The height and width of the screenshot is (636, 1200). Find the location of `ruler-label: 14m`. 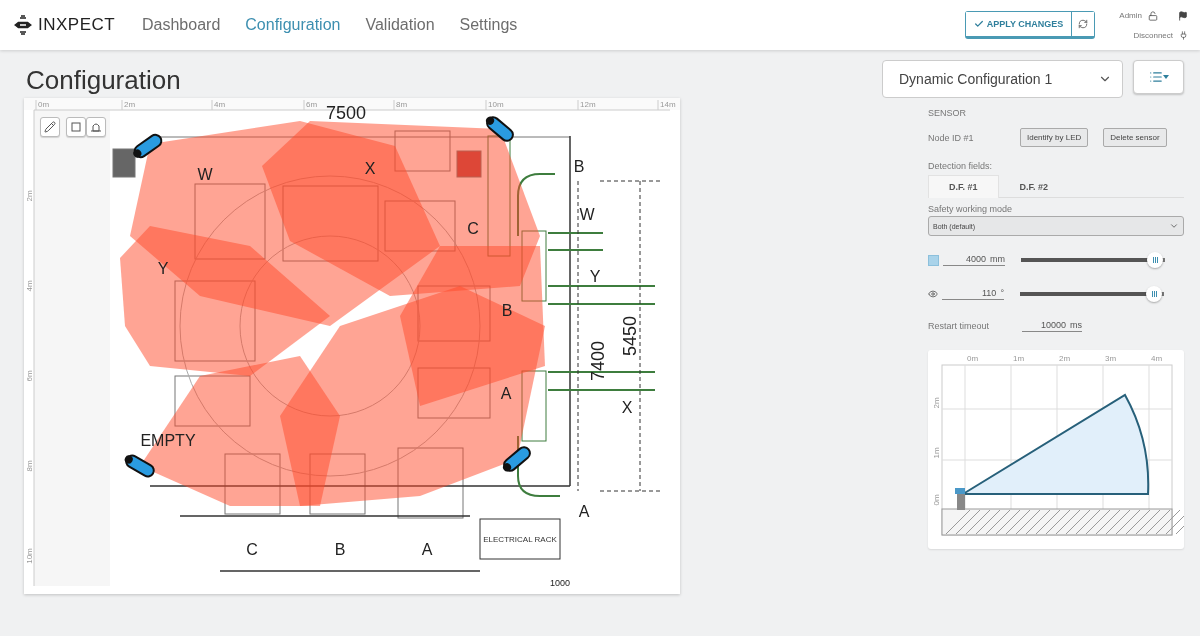

ruler-label: 14m is located at coordinates (668, 104).